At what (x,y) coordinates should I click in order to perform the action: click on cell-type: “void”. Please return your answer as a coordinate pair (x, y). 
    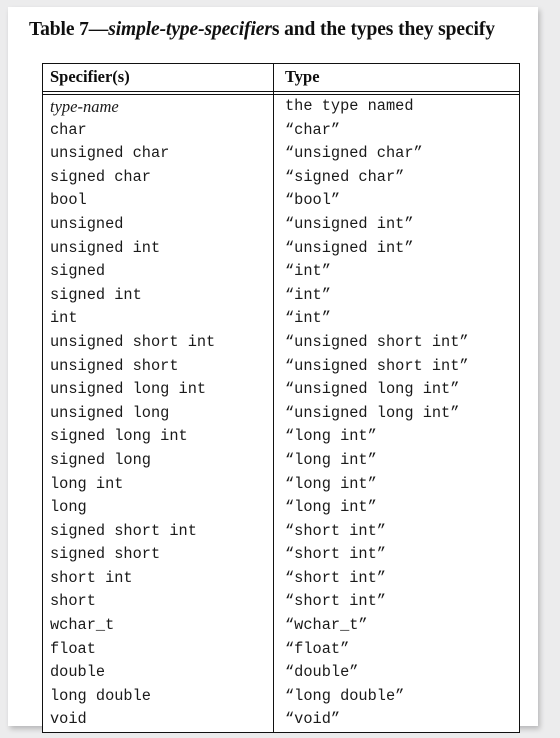
    Looking at the image, I should click on (396, 720).